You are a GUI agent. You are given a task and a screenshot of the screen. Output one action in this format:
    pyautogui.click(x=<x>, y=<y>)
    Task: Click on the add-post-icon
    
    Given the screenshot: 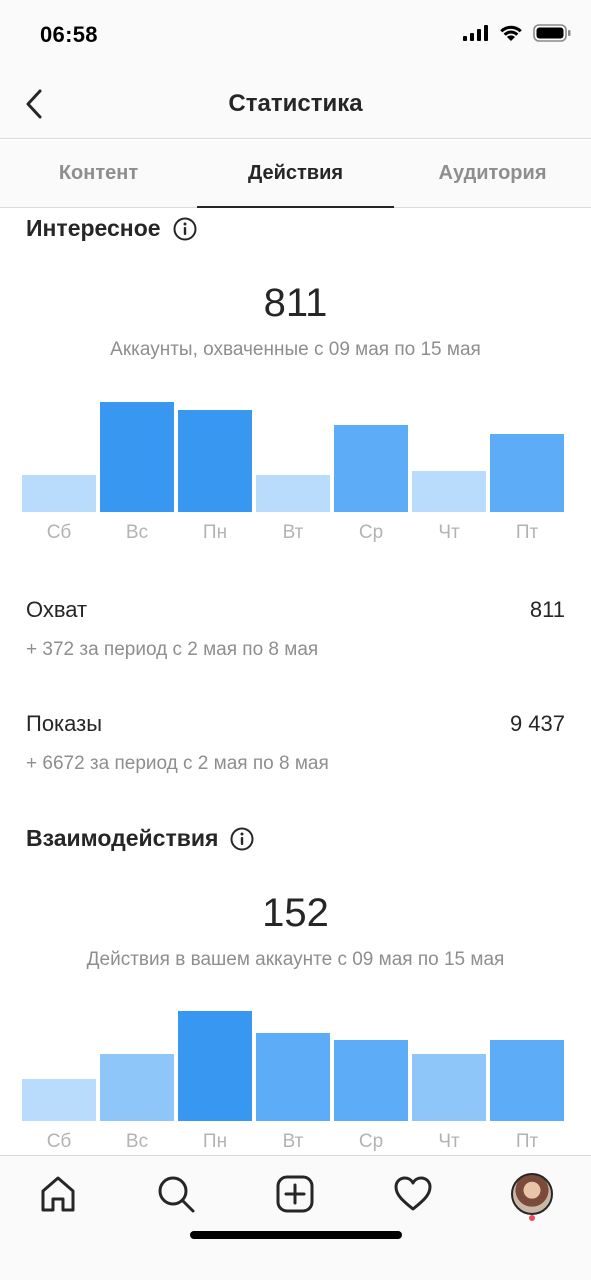 What is the action you would take?
    pyautogui.click(x=295, y=1194)
    